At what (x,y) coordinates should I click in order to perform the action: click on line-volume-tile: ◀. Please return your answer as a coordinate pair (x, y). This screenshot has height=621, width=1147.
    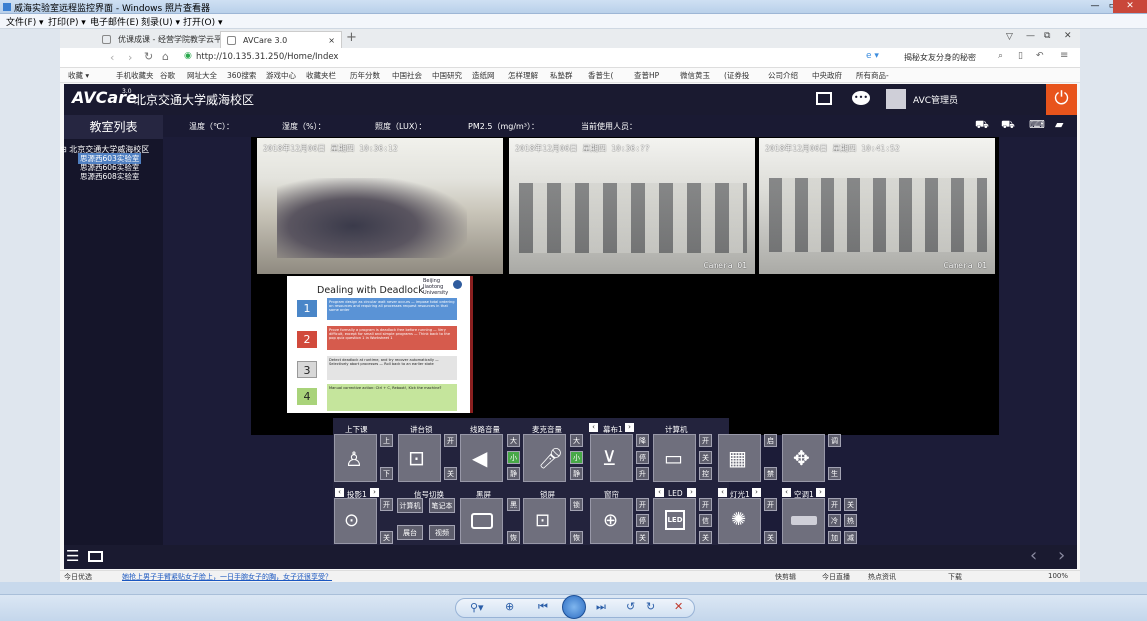
    Looking at the image, I should click on (481, 458).